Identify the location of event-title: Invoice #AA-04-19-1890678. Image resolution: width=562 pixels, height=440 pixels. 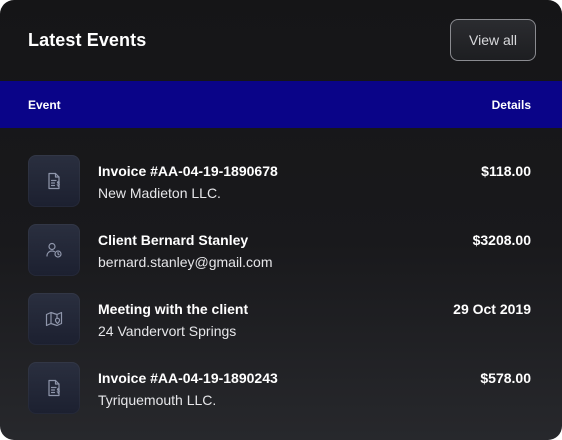
(188, 171).